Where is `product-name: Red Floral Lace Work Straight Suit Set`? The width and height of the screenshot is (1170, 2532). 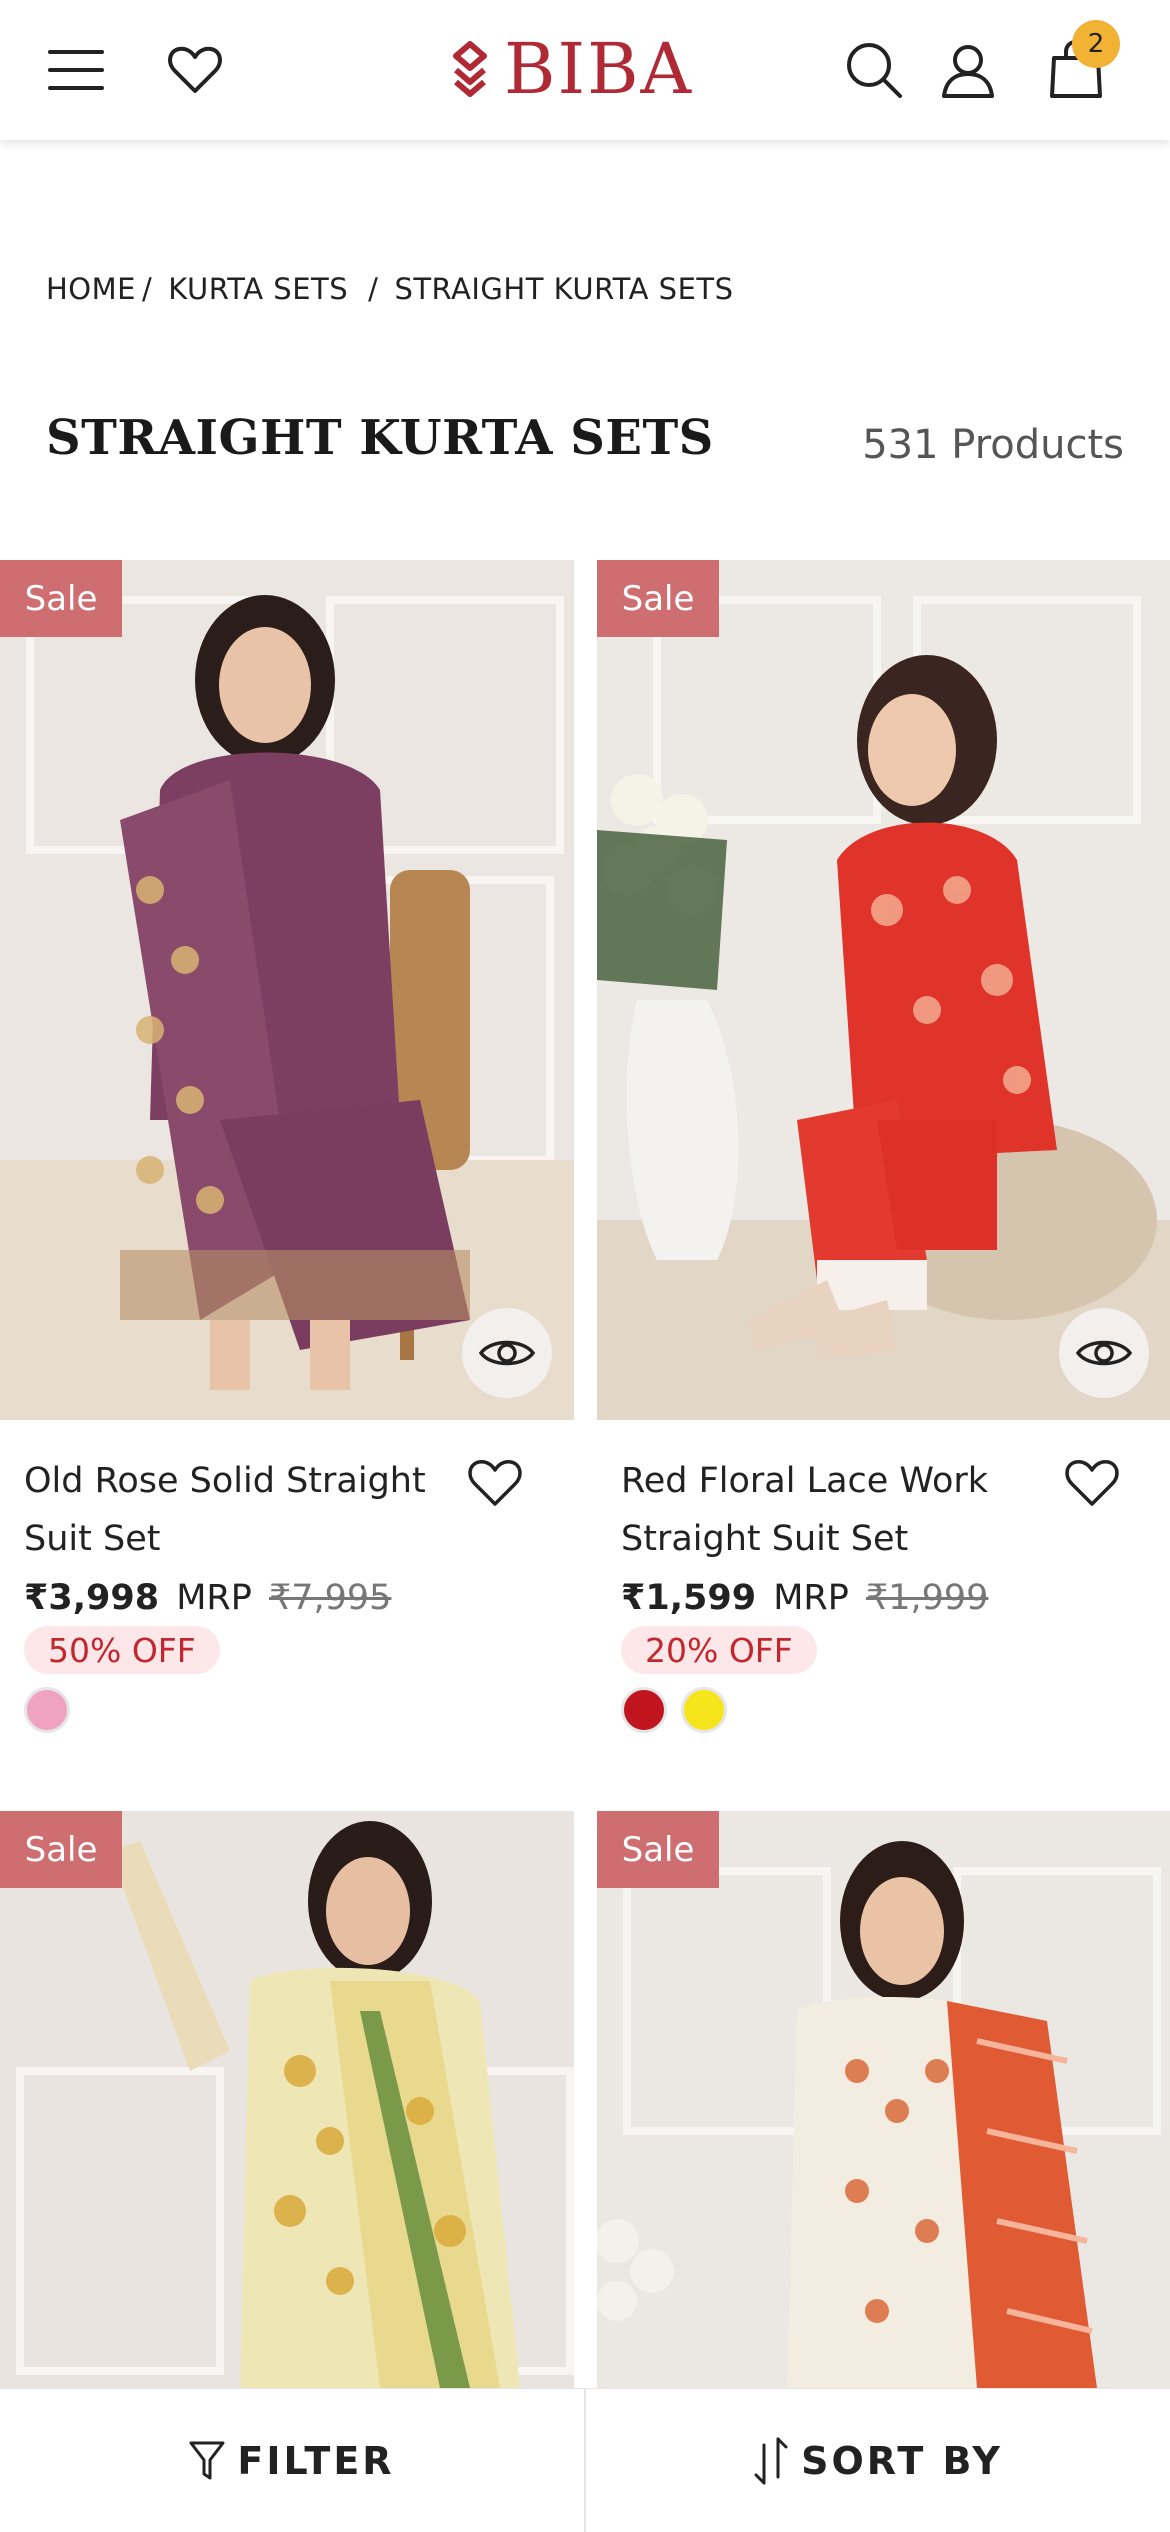 product-name: Red Floral Lace Work Straight Suit Set is located at coordinates (841, 1510).